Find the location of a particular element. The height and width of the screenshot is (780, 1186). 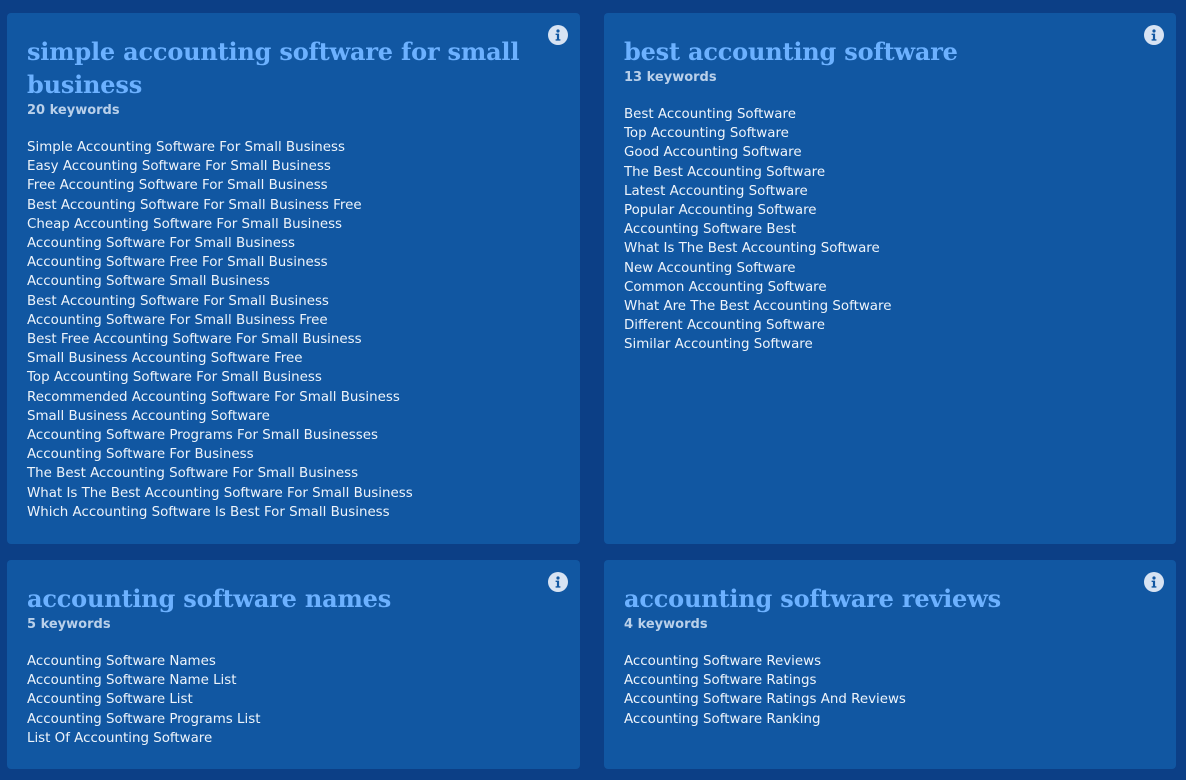

keyword-item: What Is The Best Accounting Software is located at coordinates (890, 248).